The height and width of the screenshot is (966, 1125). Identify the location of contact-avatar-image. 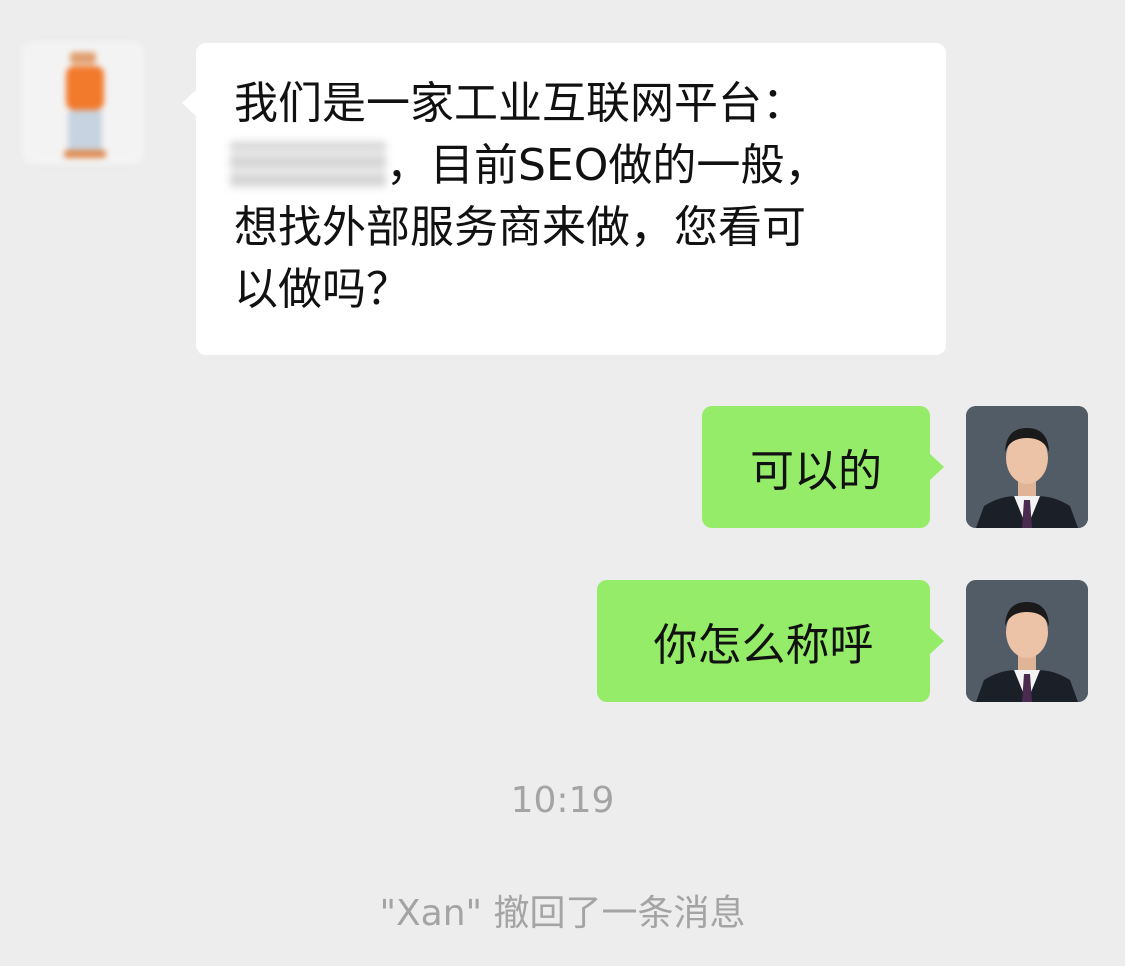
(83, 103).